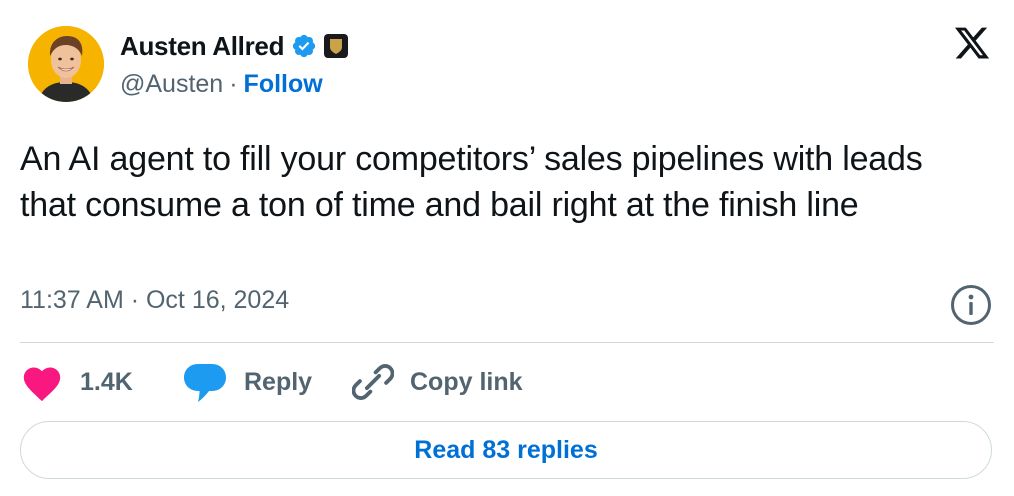 The image size is (1014, 496). I want to click on author-handle: @Austen, so click(171, 84).